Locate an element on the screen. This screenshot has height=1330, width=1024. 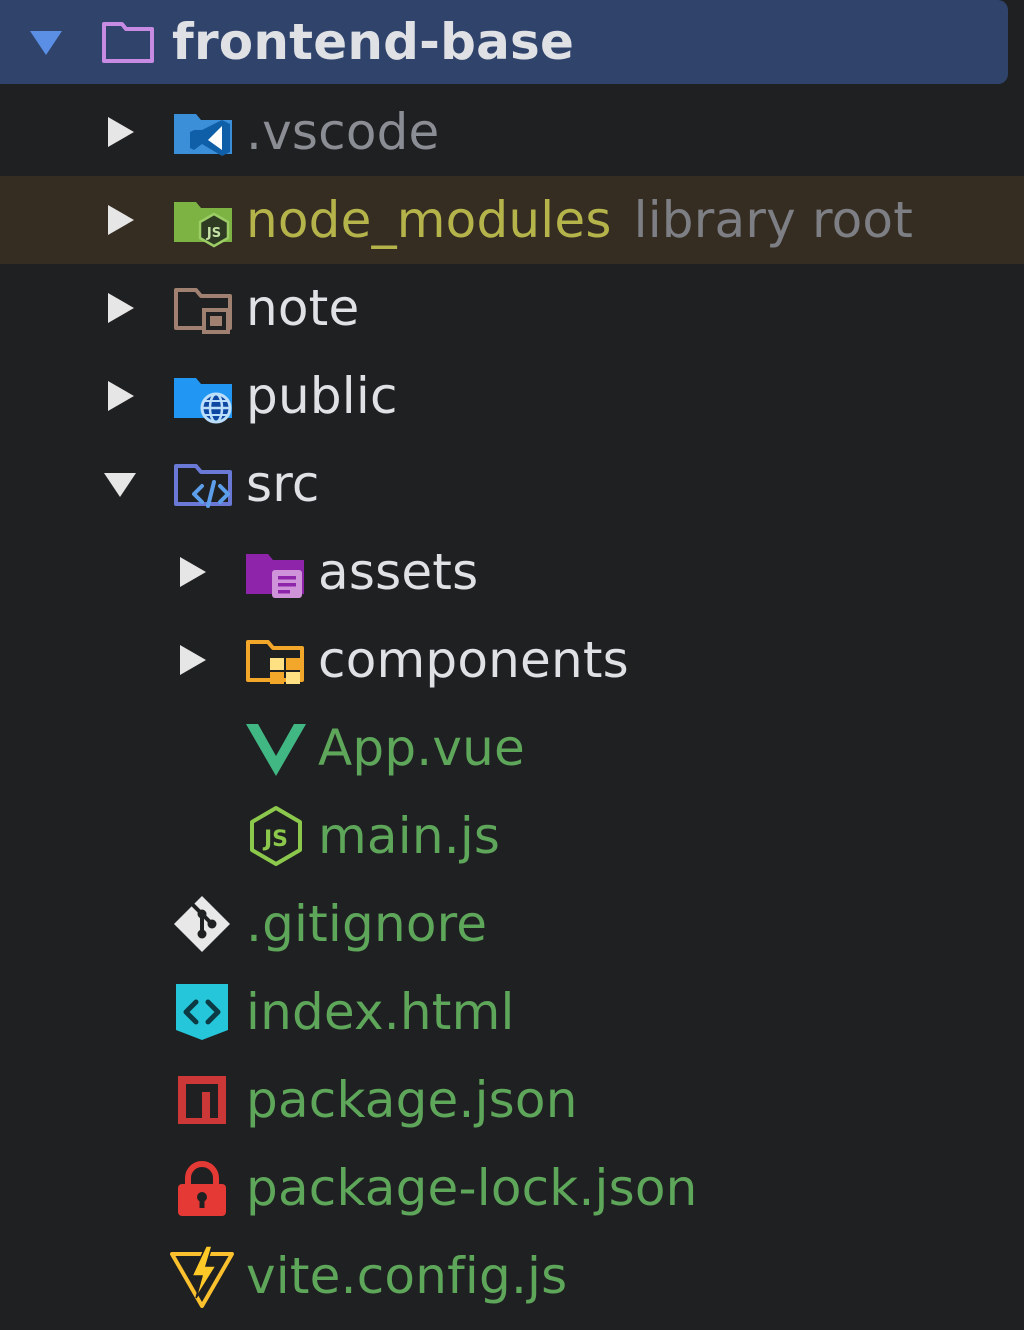
tree-row-label: frontend-base is located at coordinates (373, 42).